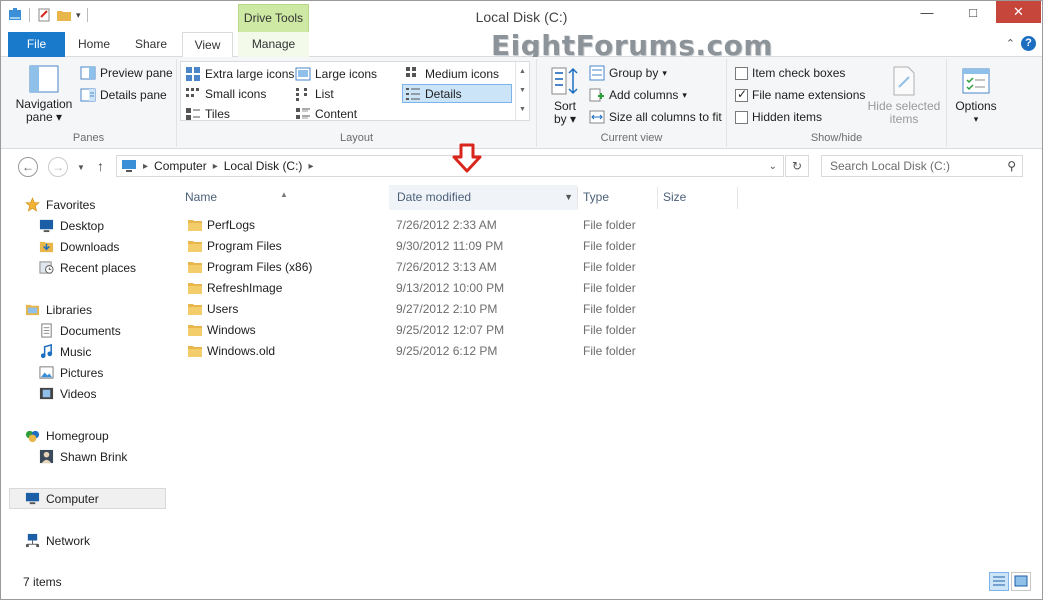 The height and width of the screenshot is (600, 1043). What do you see at coordinates (565, 95) in the screenshot?
I see `sort-by-button: Sort by ▾` at bounding box center [565, 95].